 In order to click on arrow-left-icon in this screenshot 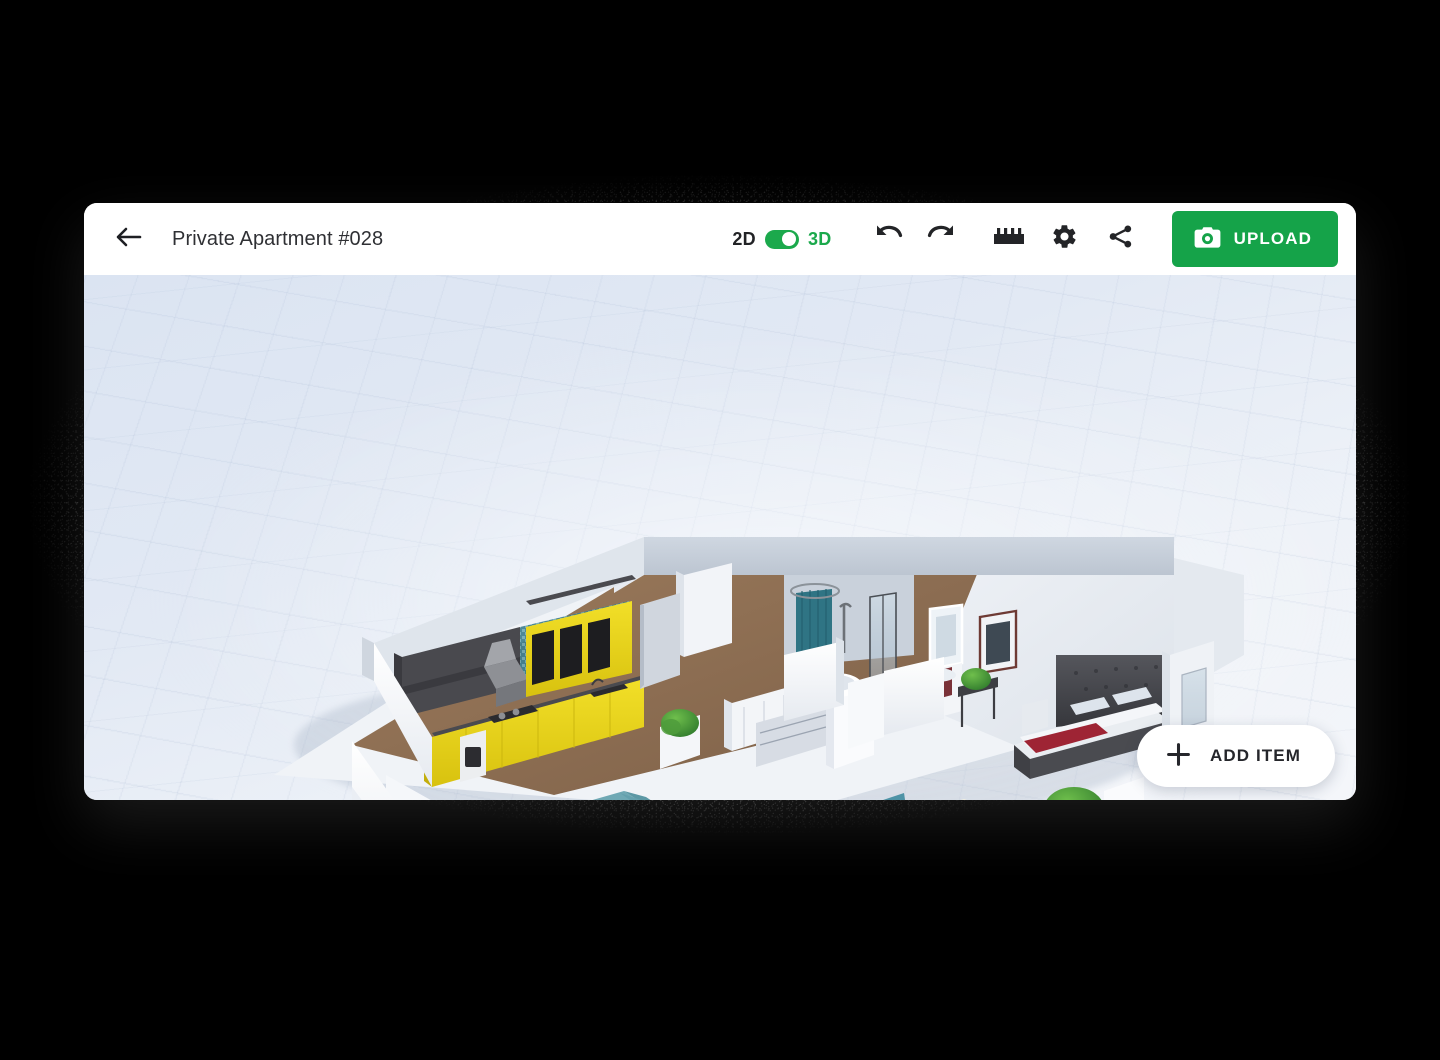, I will do `click(128, 239)`.